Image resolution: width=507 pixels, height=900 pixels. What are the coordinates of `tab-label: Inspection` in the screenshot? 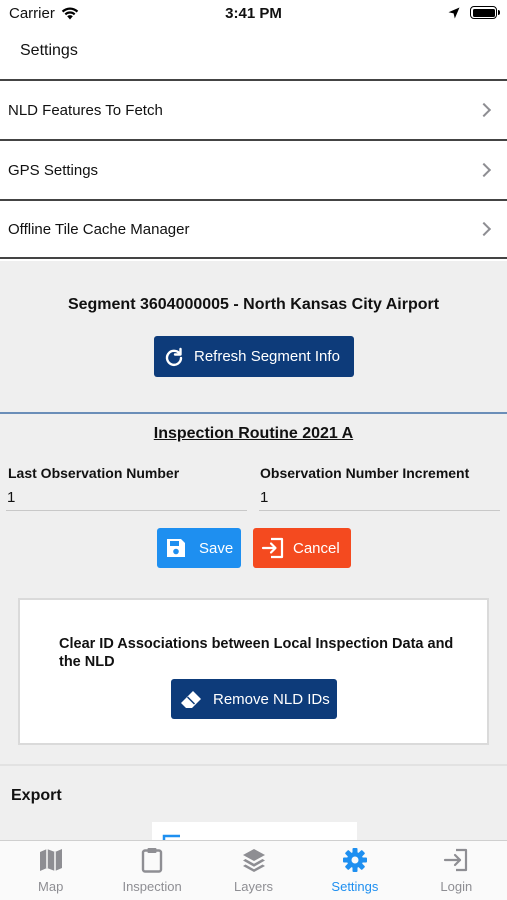 It's located at (152, 886).